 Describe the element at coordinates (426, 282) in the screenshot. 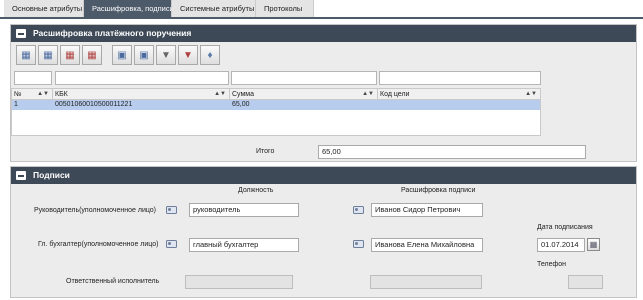

I see `executor-name-field` at that location.